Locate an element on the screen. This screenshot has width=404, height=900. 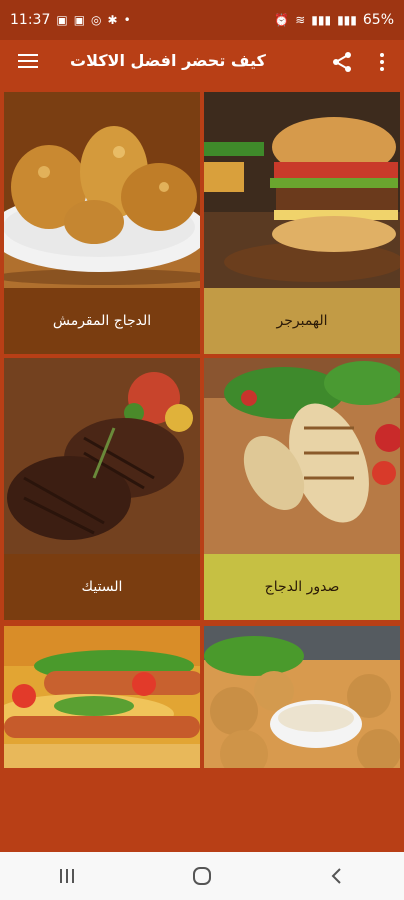
share-icon is located at coordinates (342, 62).